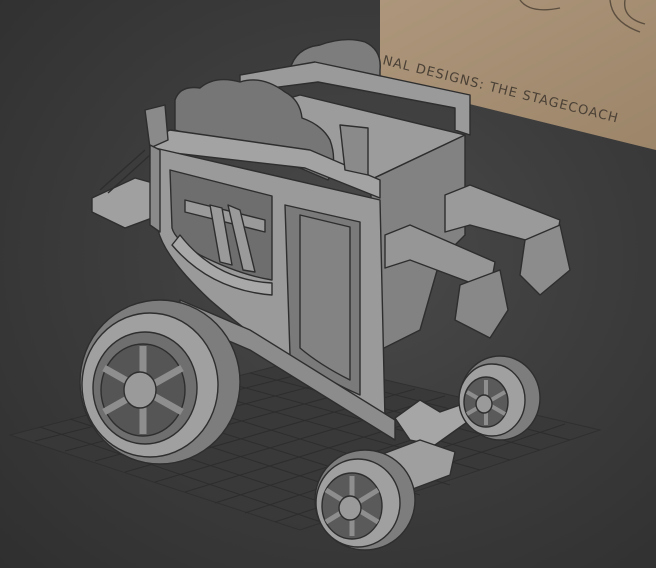 This screenshot has height=568, width=656. What do you see at coordinates (156, 126) in the screenshot?
I see `left-rail-post` at bounding box center [156, 126].